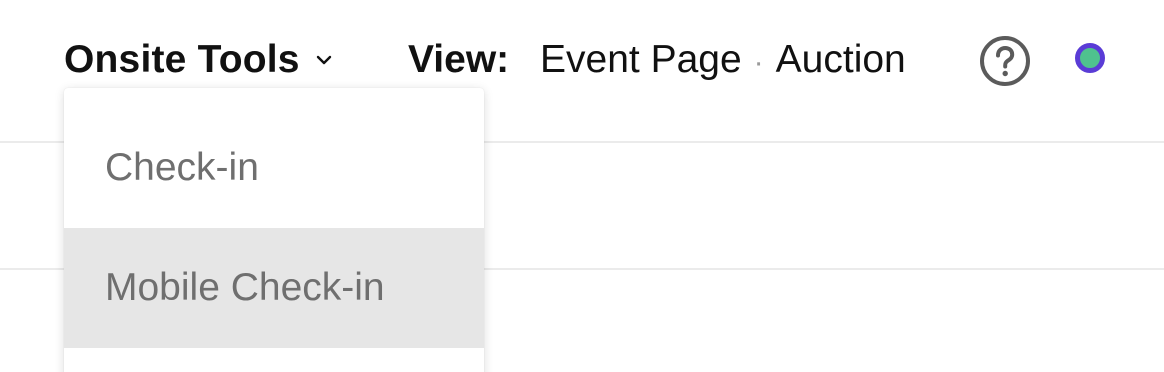 The width and height of the screenshot is (1164, 372). What do you see at coordinates (182, 59) in the screenshot?
I see `onsite-tools-label: Onsite Tools` at bounding box center [182, 59].